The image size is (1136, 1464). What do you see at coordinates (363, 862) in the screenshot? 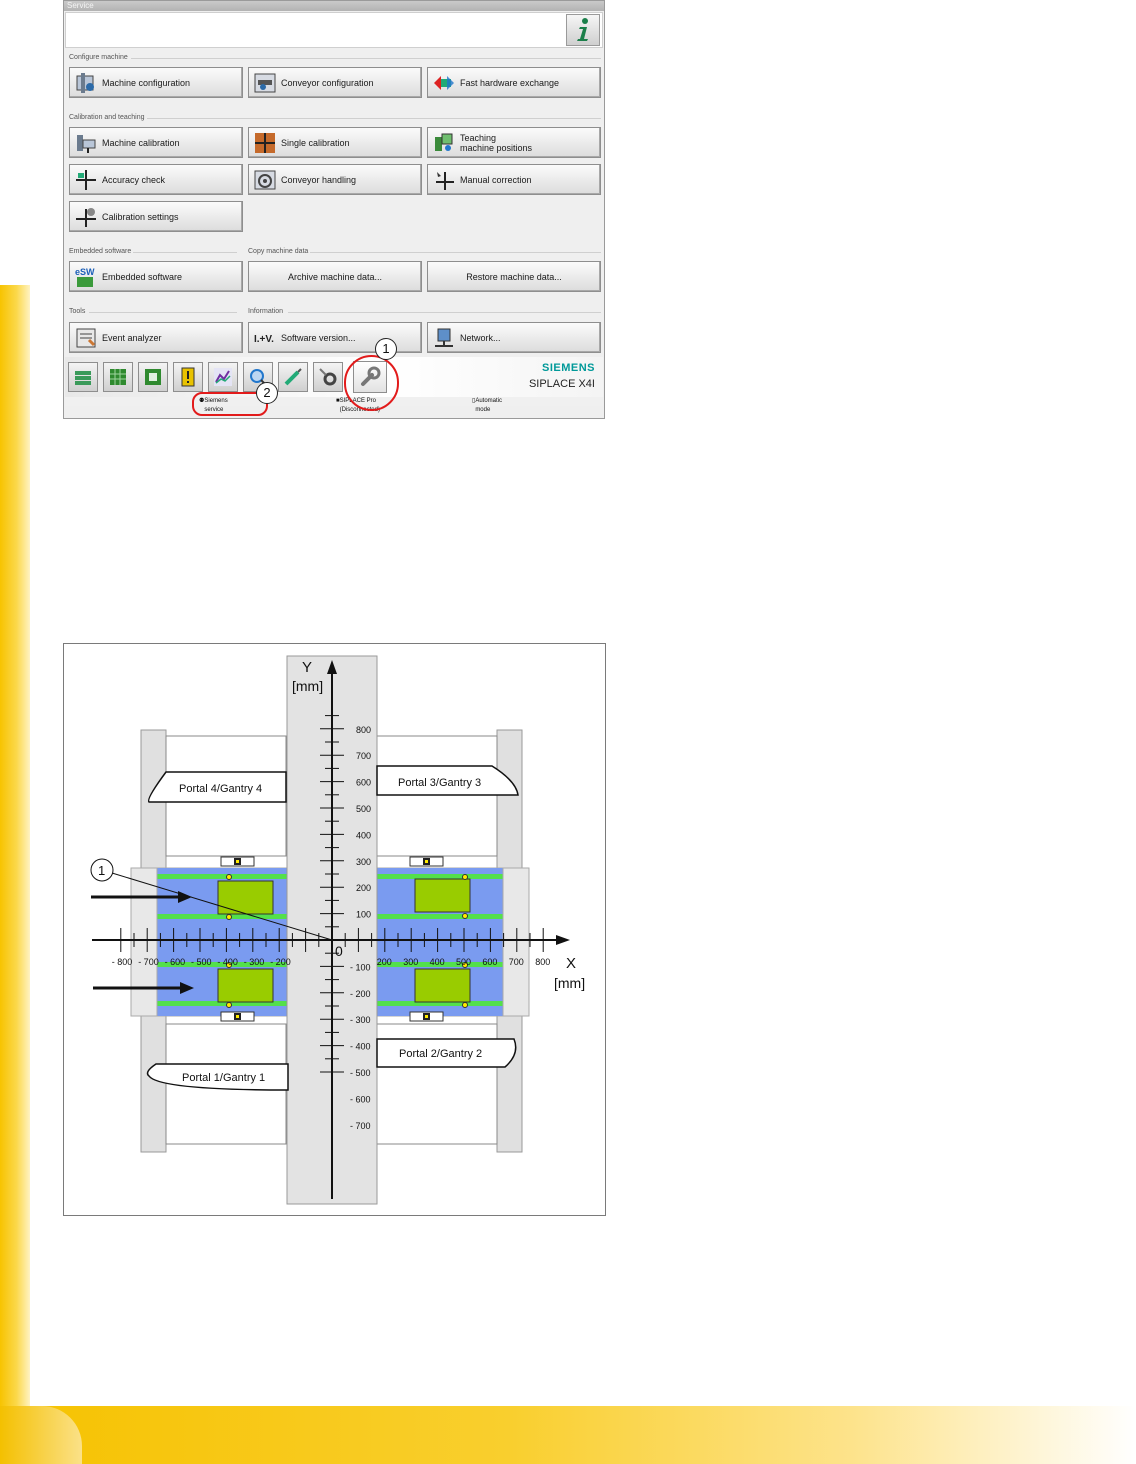
I see `y-tick-label: 300` at bounding box center [363, 862].